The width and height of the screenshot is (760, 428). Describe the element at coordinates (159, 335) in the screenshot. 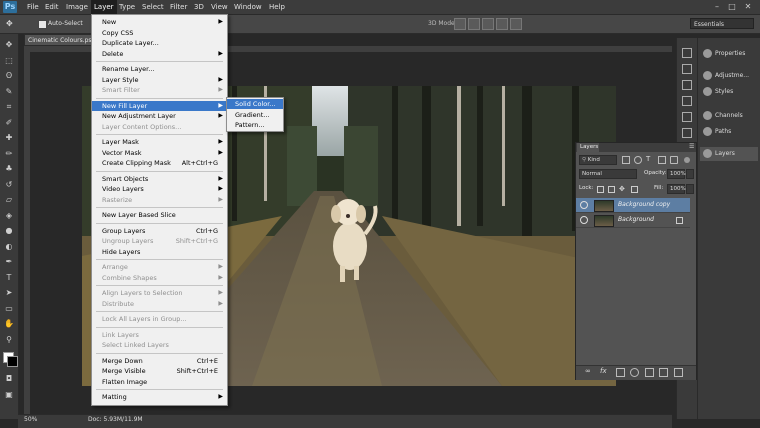

I see `menu-item-link-layers: Link Layers` at that location.